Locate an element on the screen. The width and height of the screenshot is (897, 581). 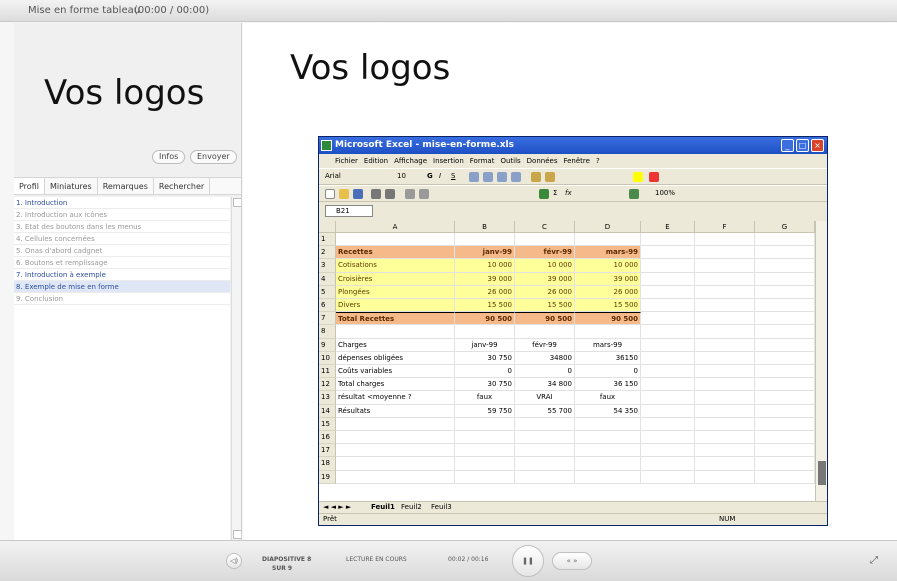
row-header: 15 is located at coordinates (327, 424).